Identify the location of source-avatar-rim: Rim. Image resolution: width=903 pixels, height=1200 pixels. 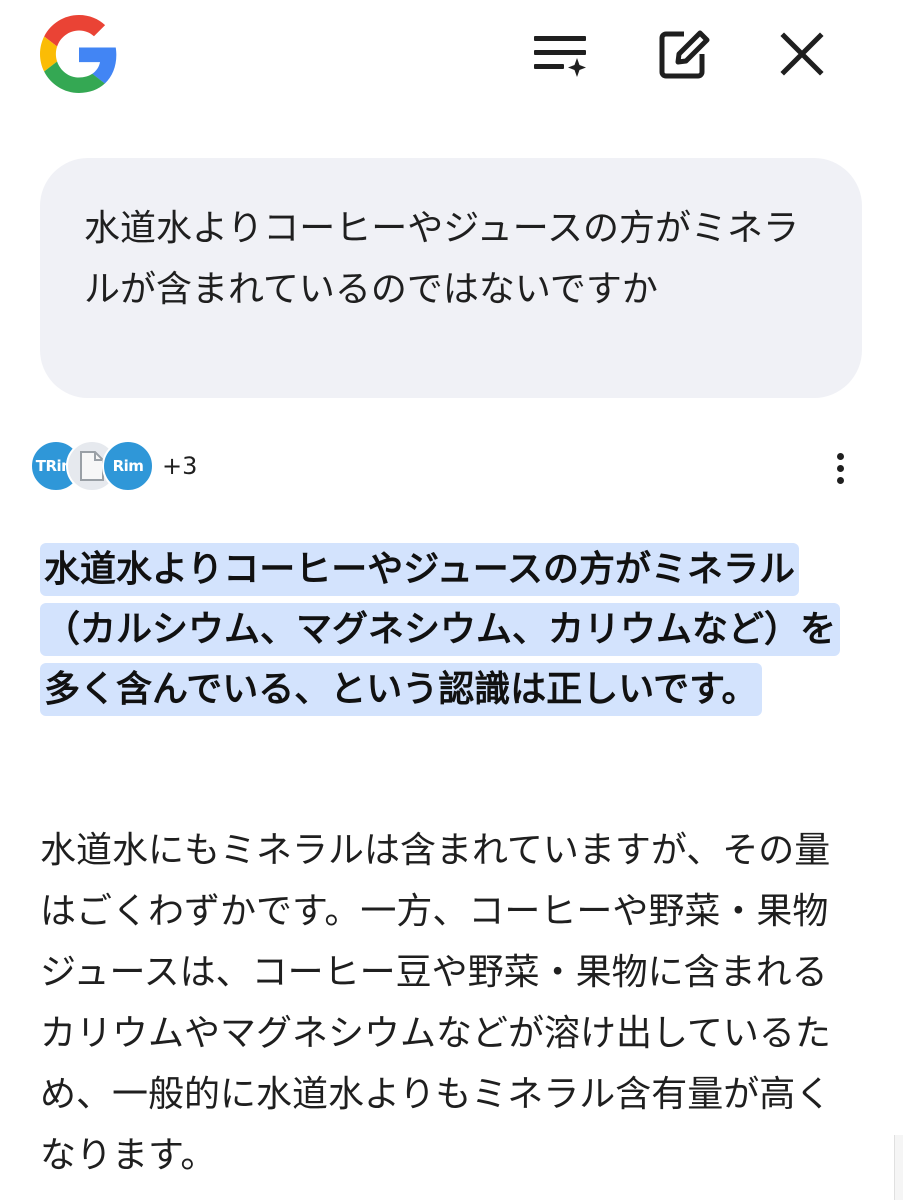
(128, 466).